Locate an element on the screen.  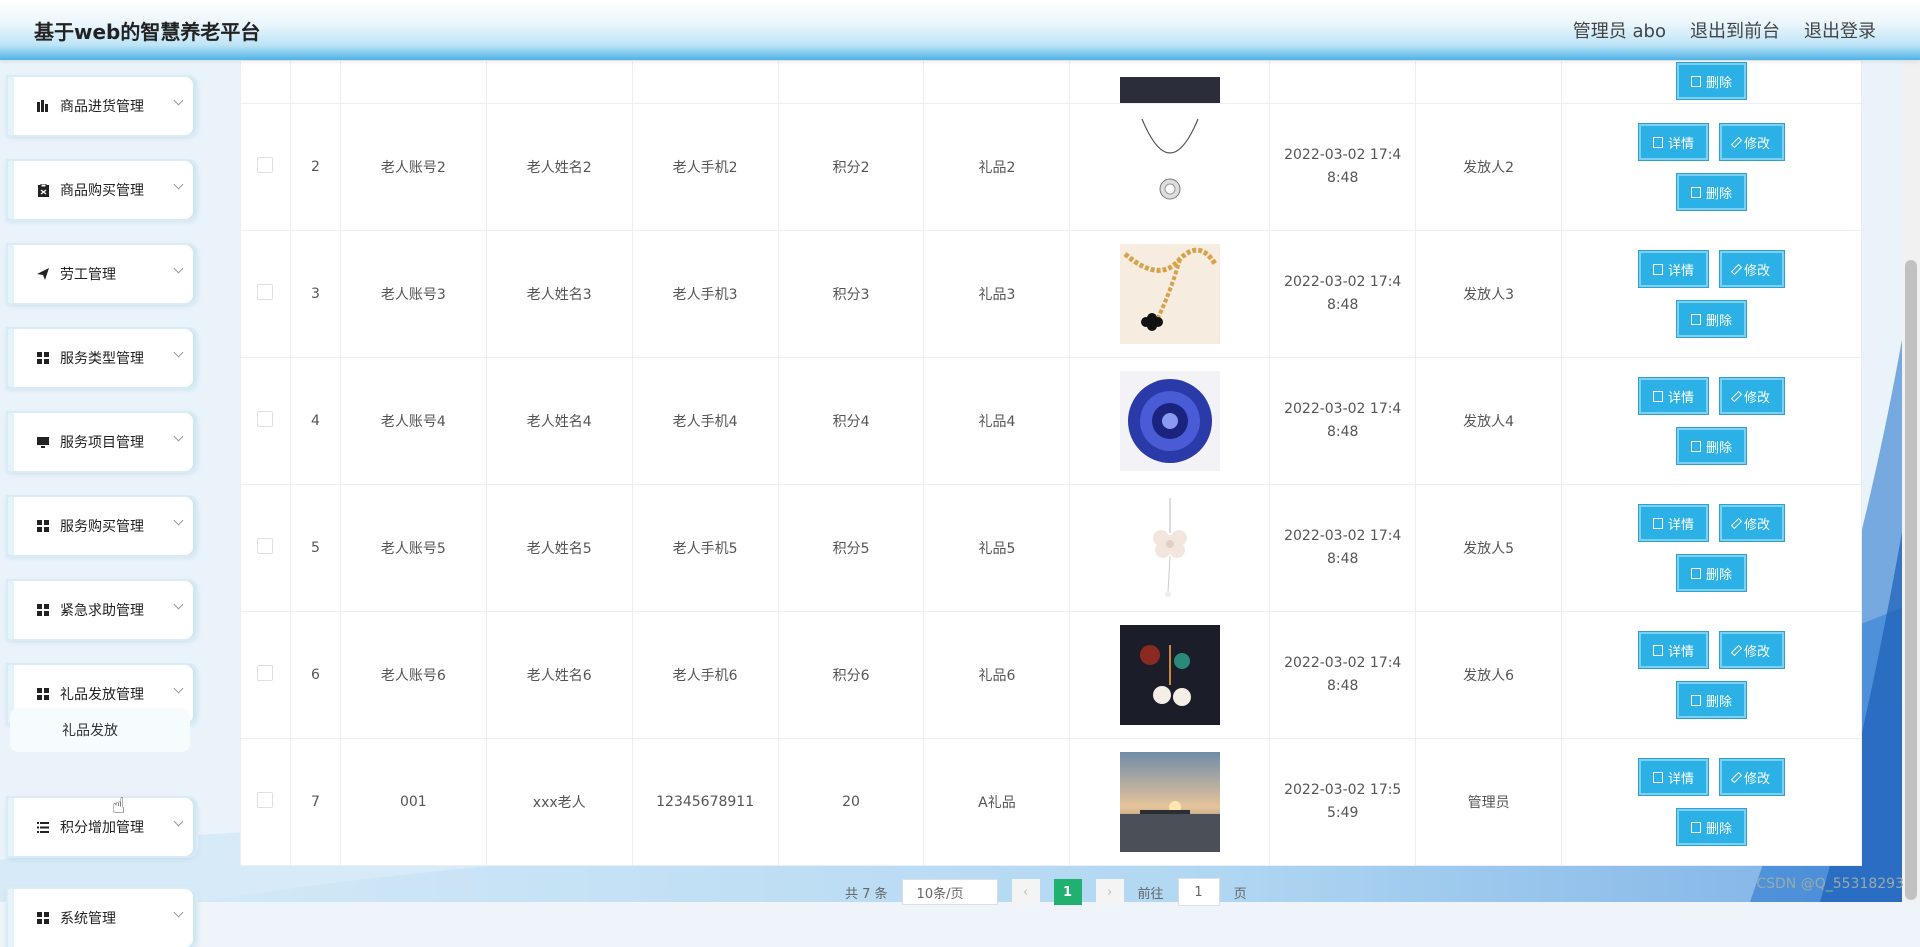
sidebar-item-service-project: 服务项目管理 is located at coordinates (102, 442).